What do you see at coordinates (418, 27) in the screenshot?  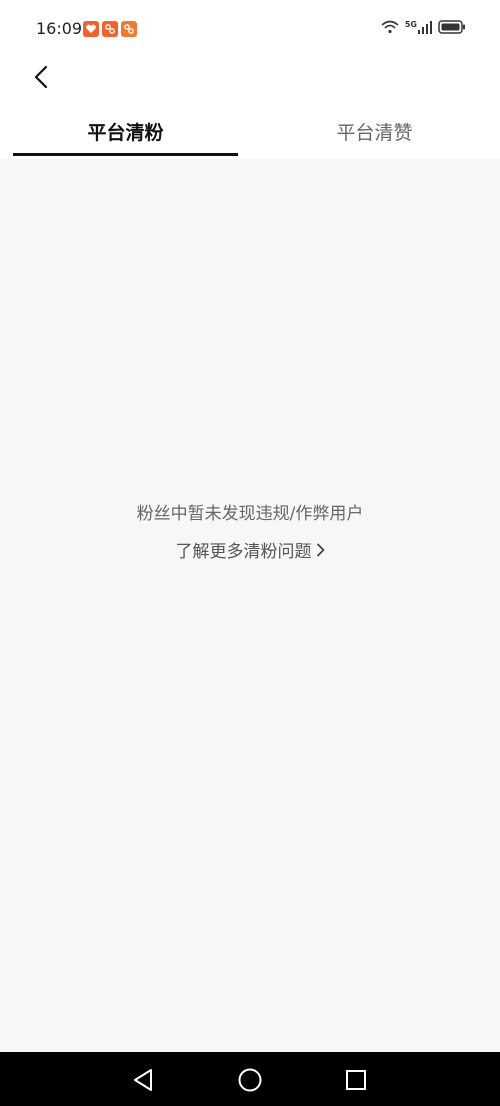 I see `5g-signal-icon: 5G` at bounding box center [418, 27].